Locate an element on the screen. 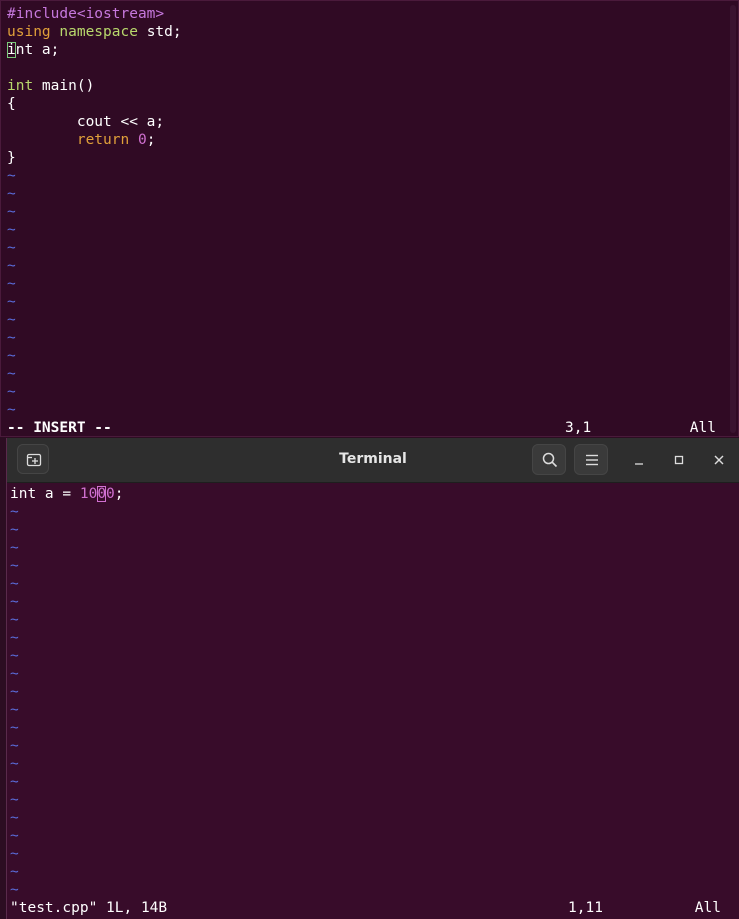  keyword-return: return is located at coordinates (103, 140).